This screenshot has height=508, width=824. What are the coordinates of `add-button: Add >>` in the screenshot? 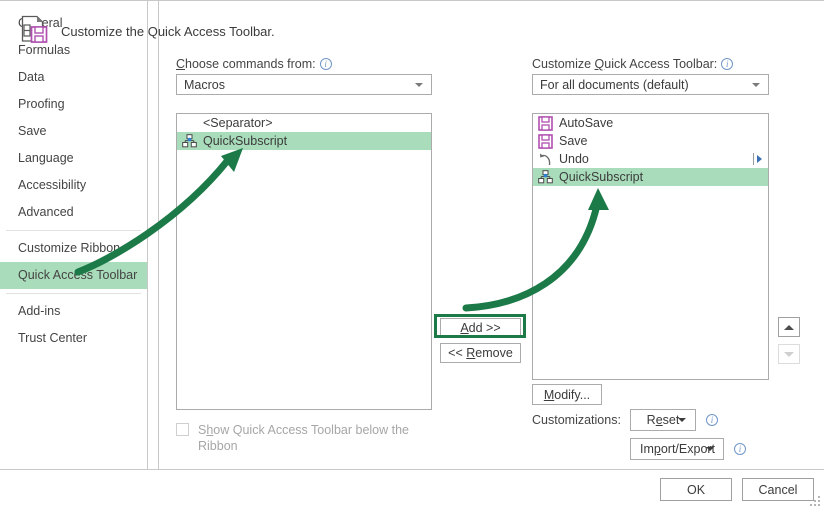 It's located at (480, 328).